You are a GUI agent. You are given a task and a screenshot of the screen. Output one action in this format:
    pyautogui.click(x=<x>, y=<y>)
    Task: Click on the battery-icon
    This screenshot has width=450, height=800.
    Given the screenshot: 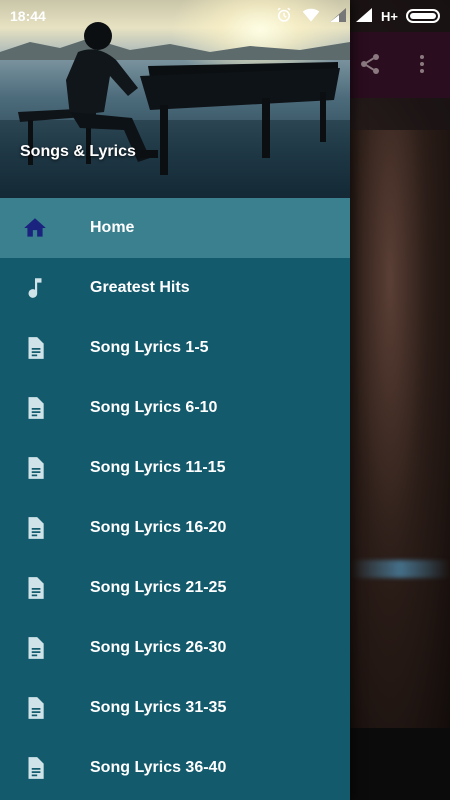 What is the action you would take?
    pyautogui.click(x=423, y=16)
    